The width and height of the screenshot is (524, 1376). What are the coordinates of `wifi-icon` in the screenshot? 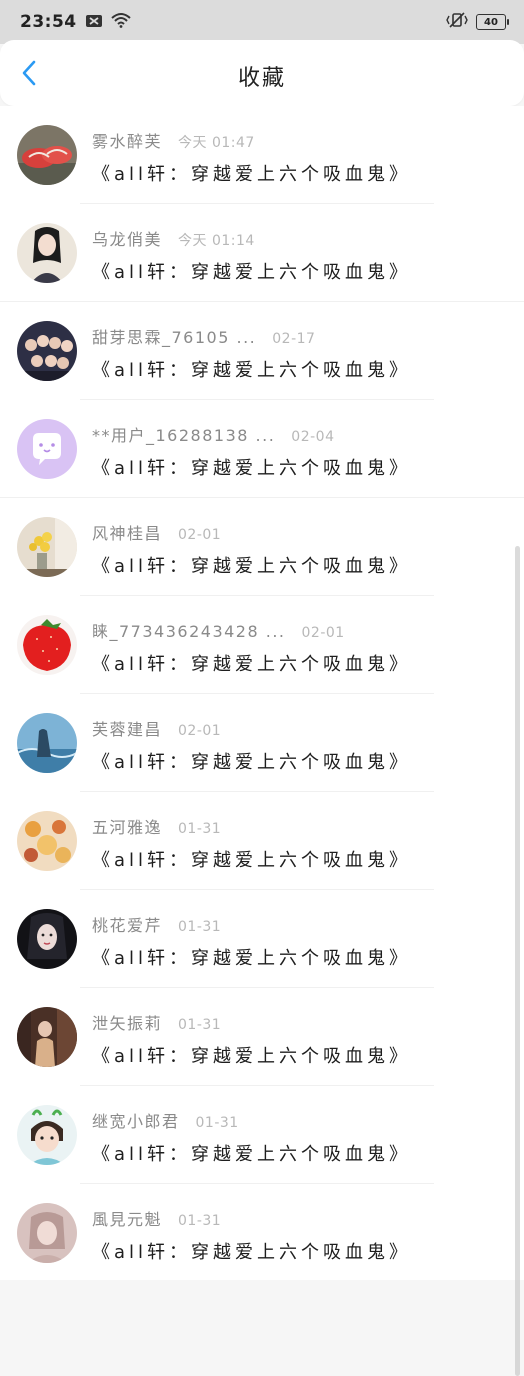 It's located at (120, 22).